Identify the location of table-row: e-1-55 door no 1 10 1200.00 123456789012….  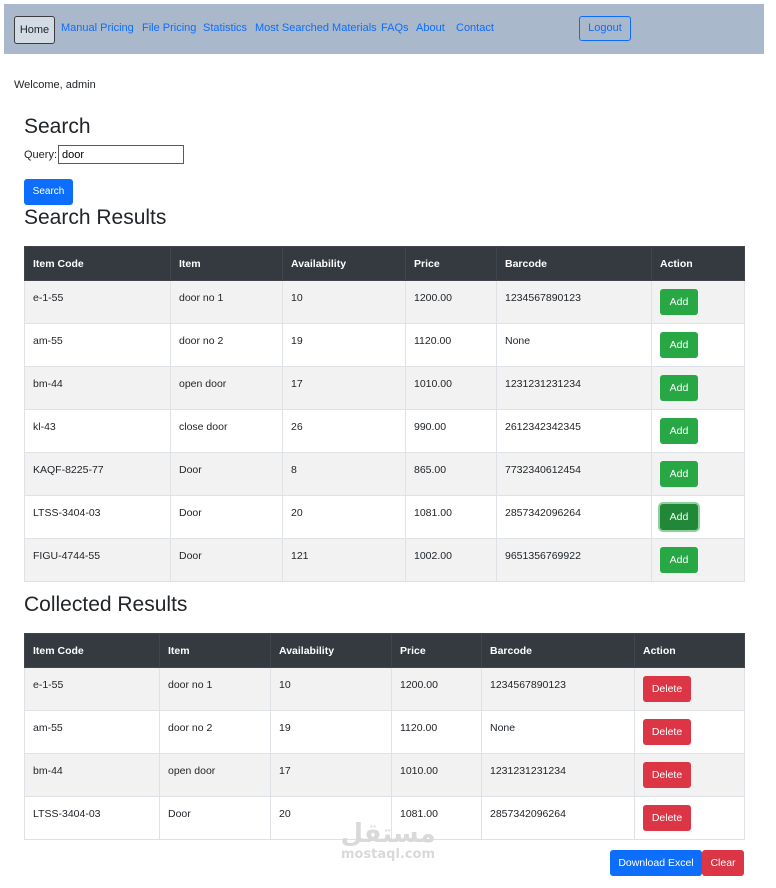
(384, 302).